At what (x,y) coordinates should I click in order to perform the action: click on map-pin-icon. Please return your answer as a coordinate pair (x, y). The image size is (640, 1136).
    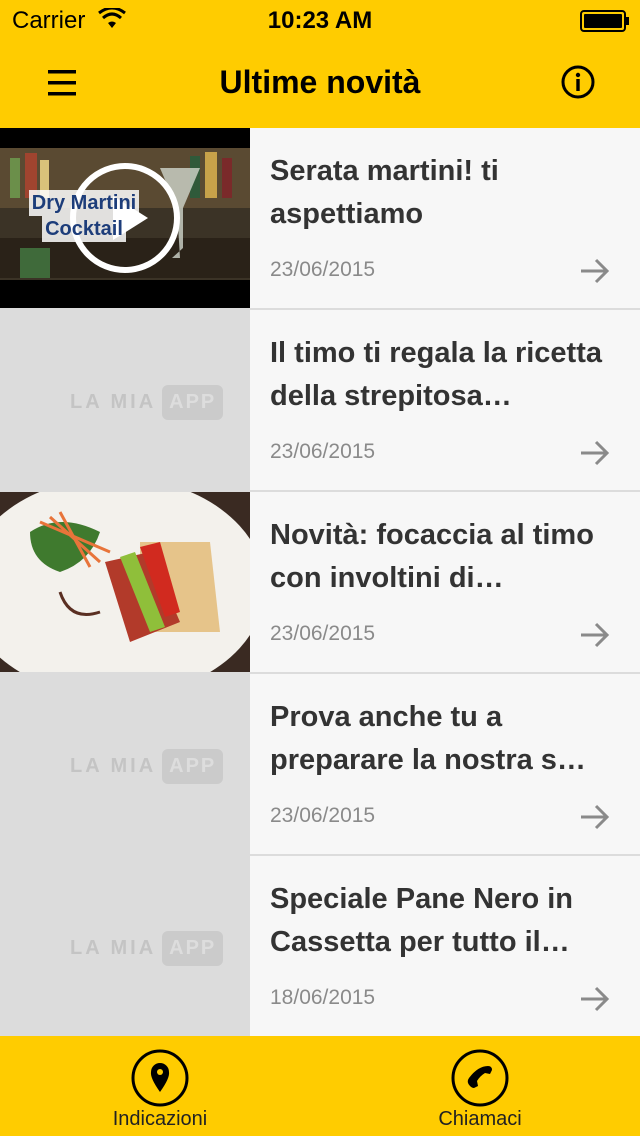
    Looking at the image, I should click on (160, 1078).